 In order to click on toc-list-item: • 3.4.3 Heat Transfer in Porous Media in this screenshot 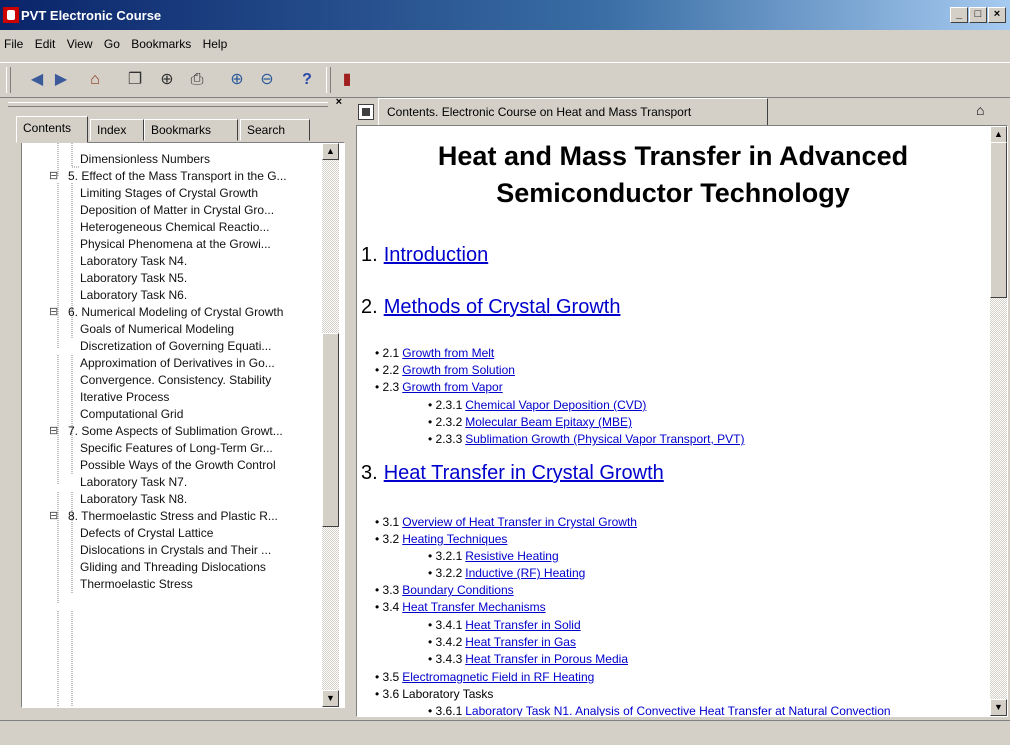, I will do `click(528, 659)`.